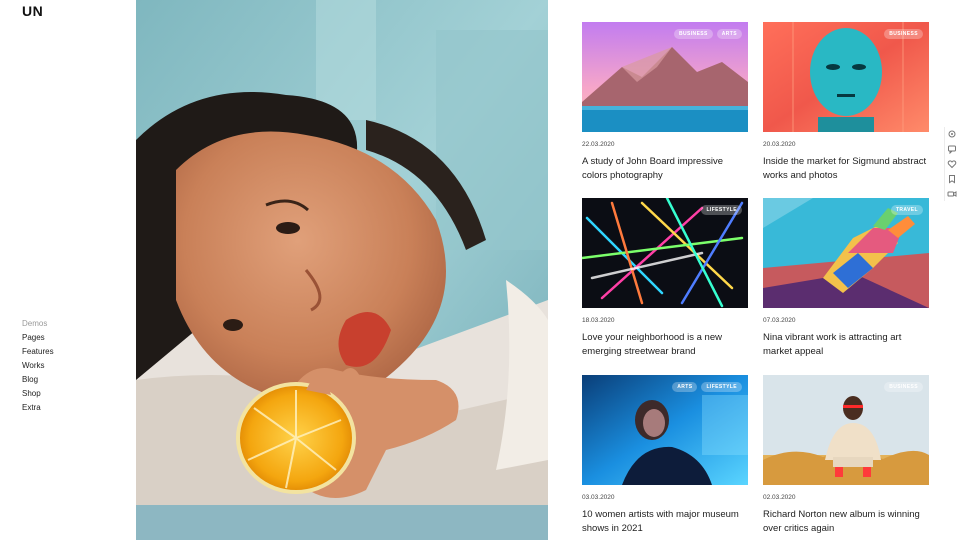 The image size is (960, 540). What do you see at coordinates (598, 320) in the screenshot?
I see `post-date: 18.03.2020` at bounding box center [598, 320].